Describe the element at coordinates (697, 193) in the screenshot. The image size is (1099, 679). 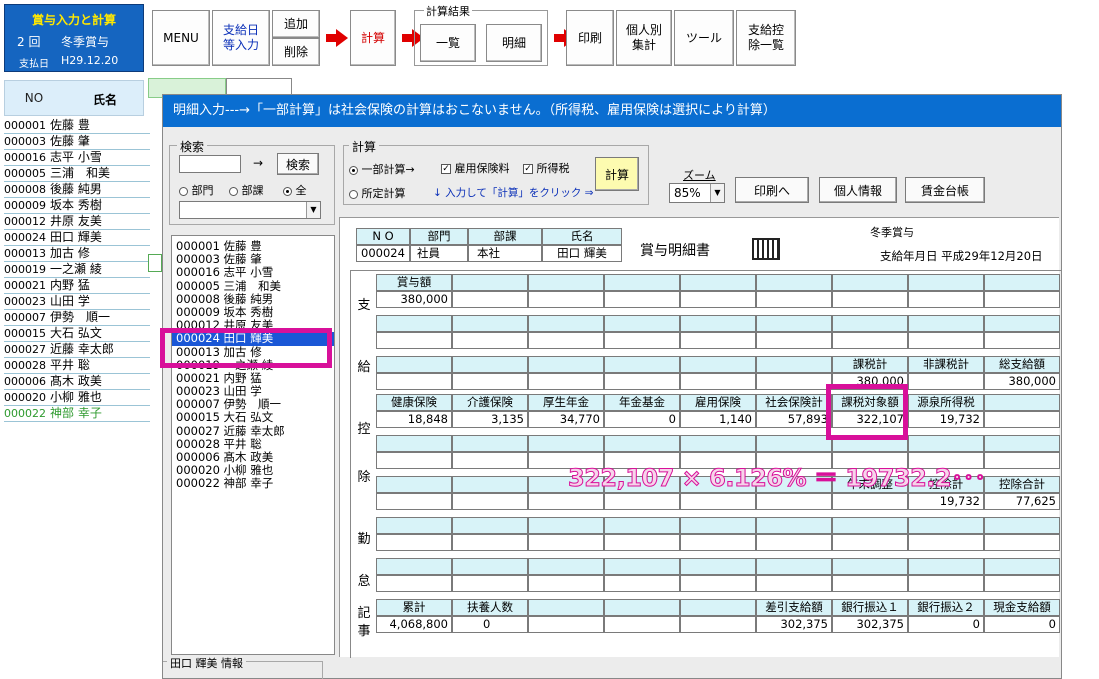
I see `zoom-select: 85% ▼` at that location.